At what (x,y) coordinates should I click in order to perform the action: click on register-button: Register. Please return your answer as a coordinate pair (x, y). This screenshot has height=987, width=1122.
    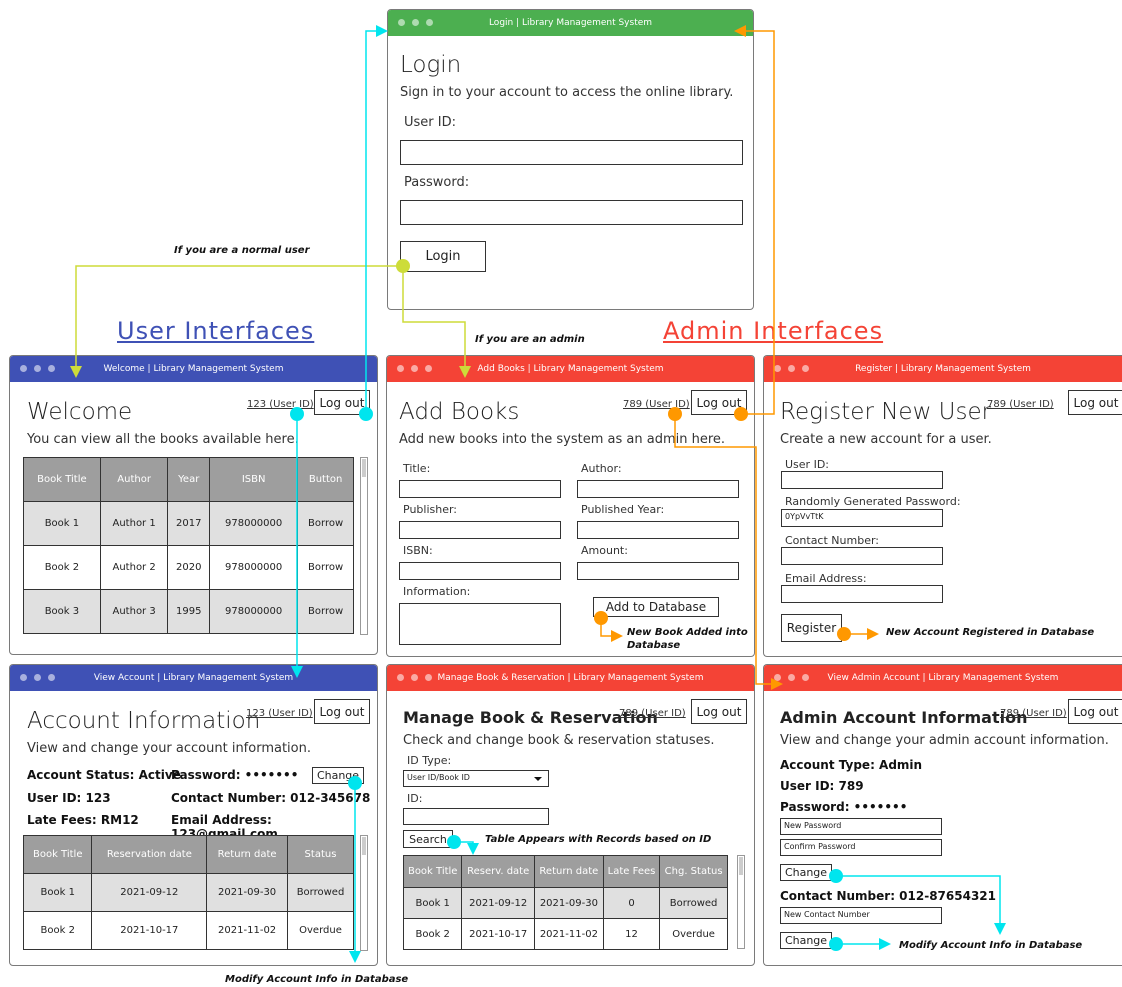
    Looking at the image, I should click on (811, 628).